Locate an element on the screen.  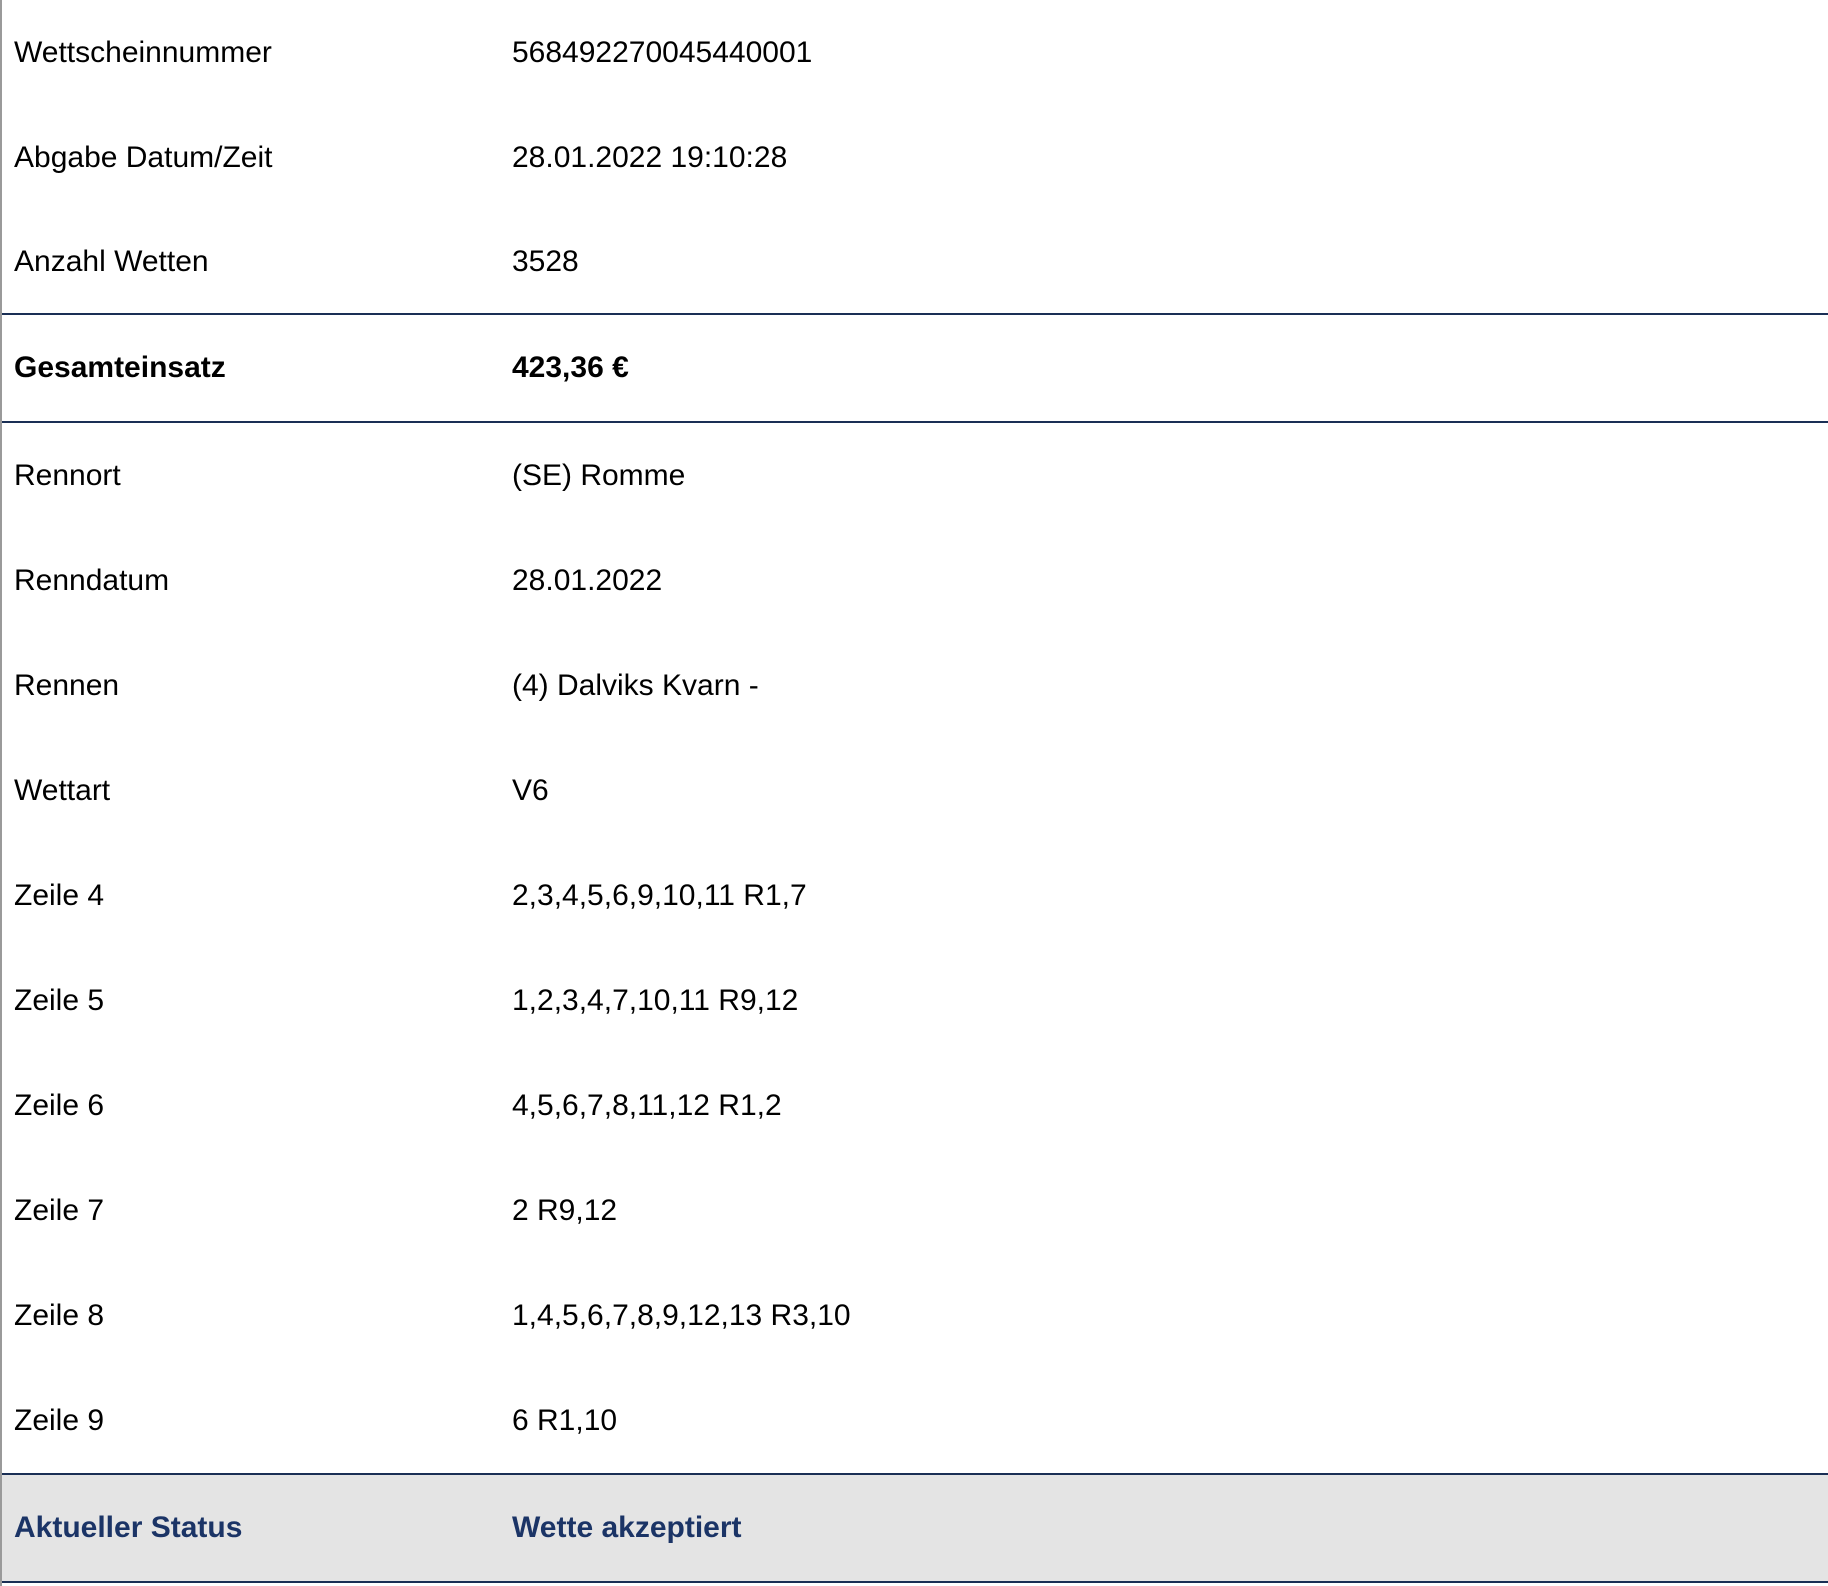
row-label: Zeile 7 is located at coordinates (59, 1210).